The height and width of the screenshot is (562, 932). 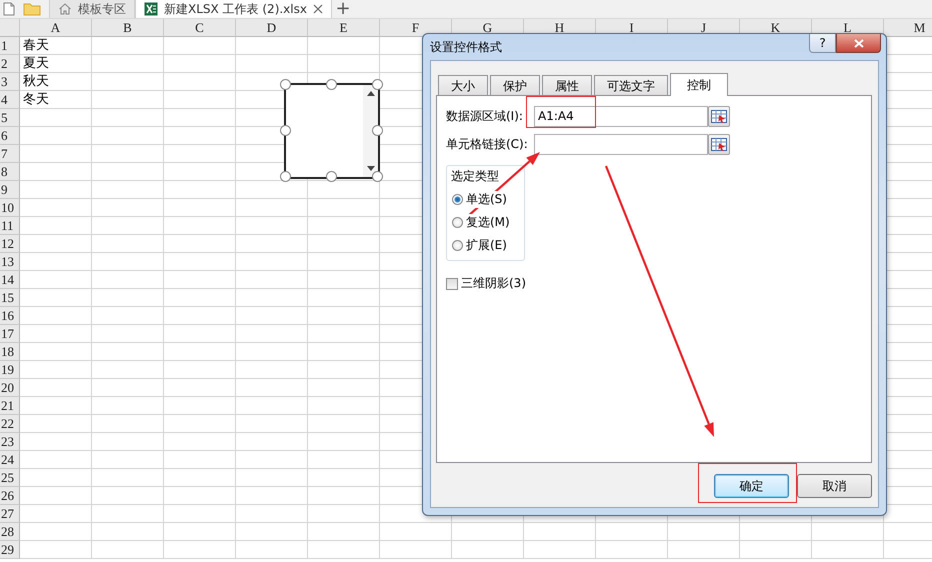 I want to click on close-button, so click(x=858, y=43).